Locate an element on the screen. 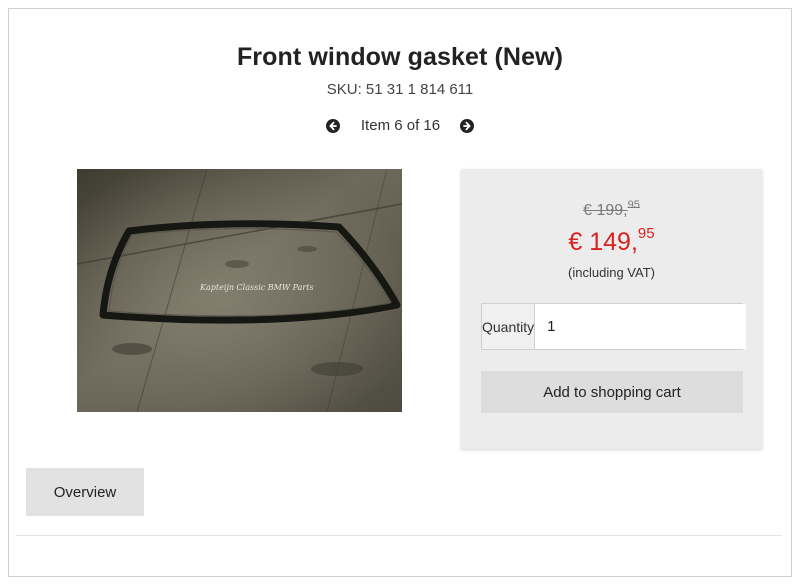 This screenshot has width=800, height=586. add-to-cart-button: Add to shopping cart is located at coordinates (612, 392).